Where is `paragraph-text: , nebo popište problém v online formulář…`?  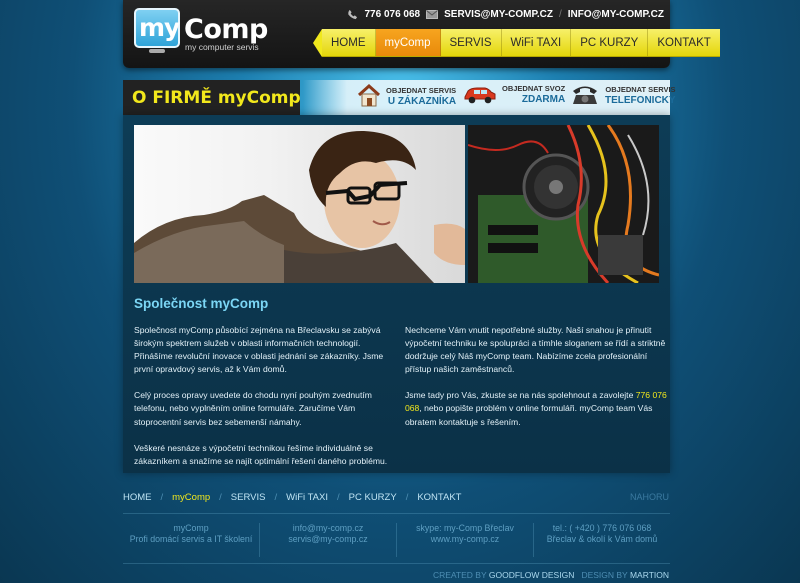
paragraph-text: , nebo popište problém v online formulář… is located at coordinates (529, 415).